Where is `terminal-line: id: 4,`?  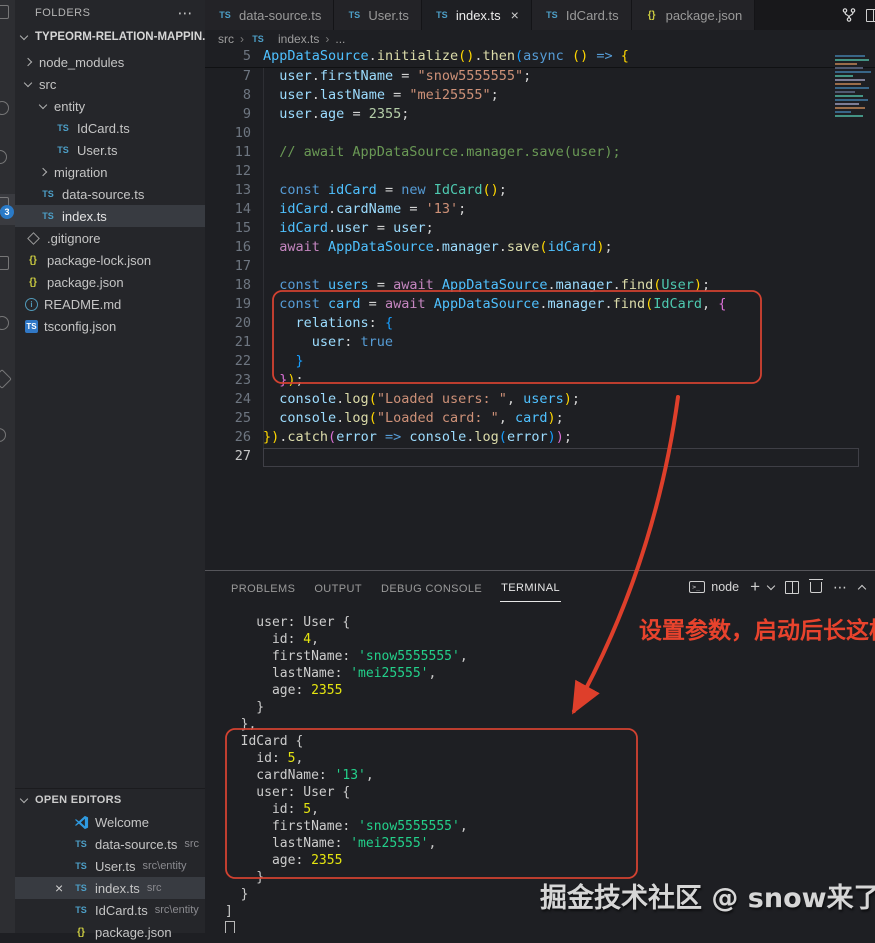 terminal-line: id: 4, is located at coordinates (272, 639).